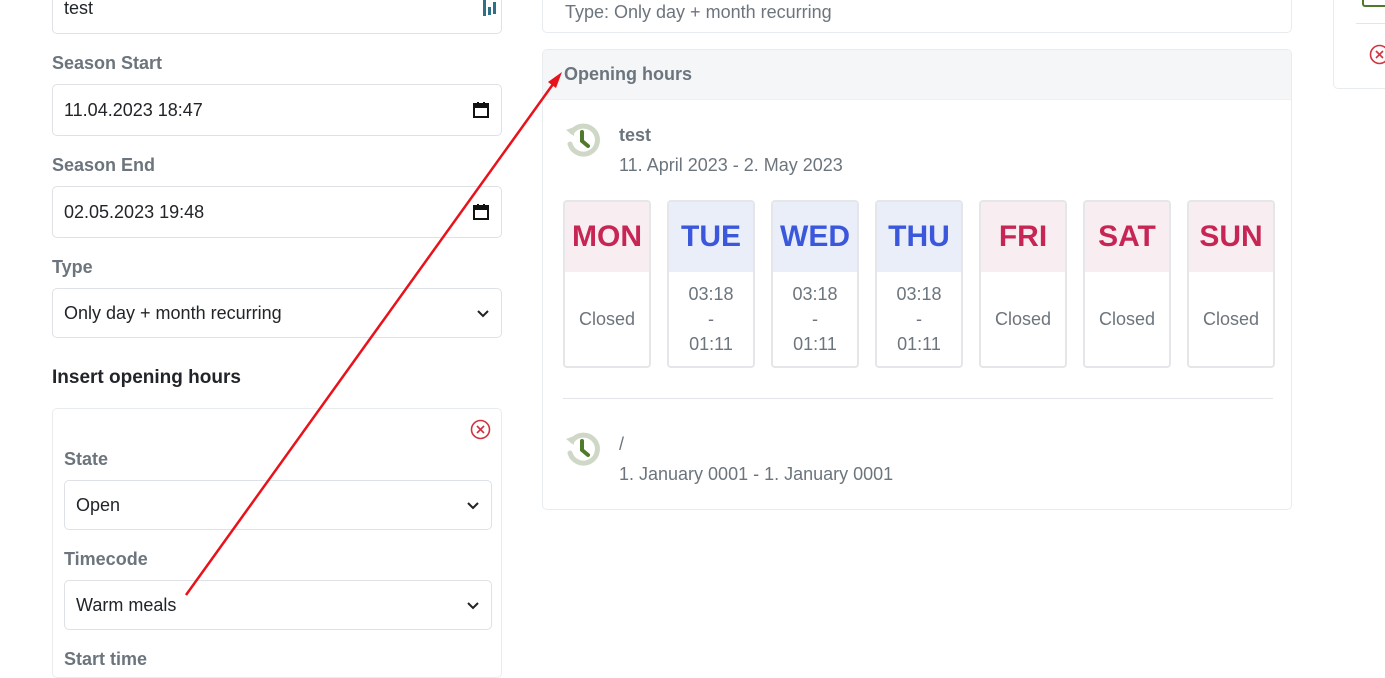 The width and height of the screenshot is (1385, 678). What do you see at coordinates (133, 110) in the screenshot?
I see `season-start-value: 11.04.2023 18:47` at bounding box center [133, 110].